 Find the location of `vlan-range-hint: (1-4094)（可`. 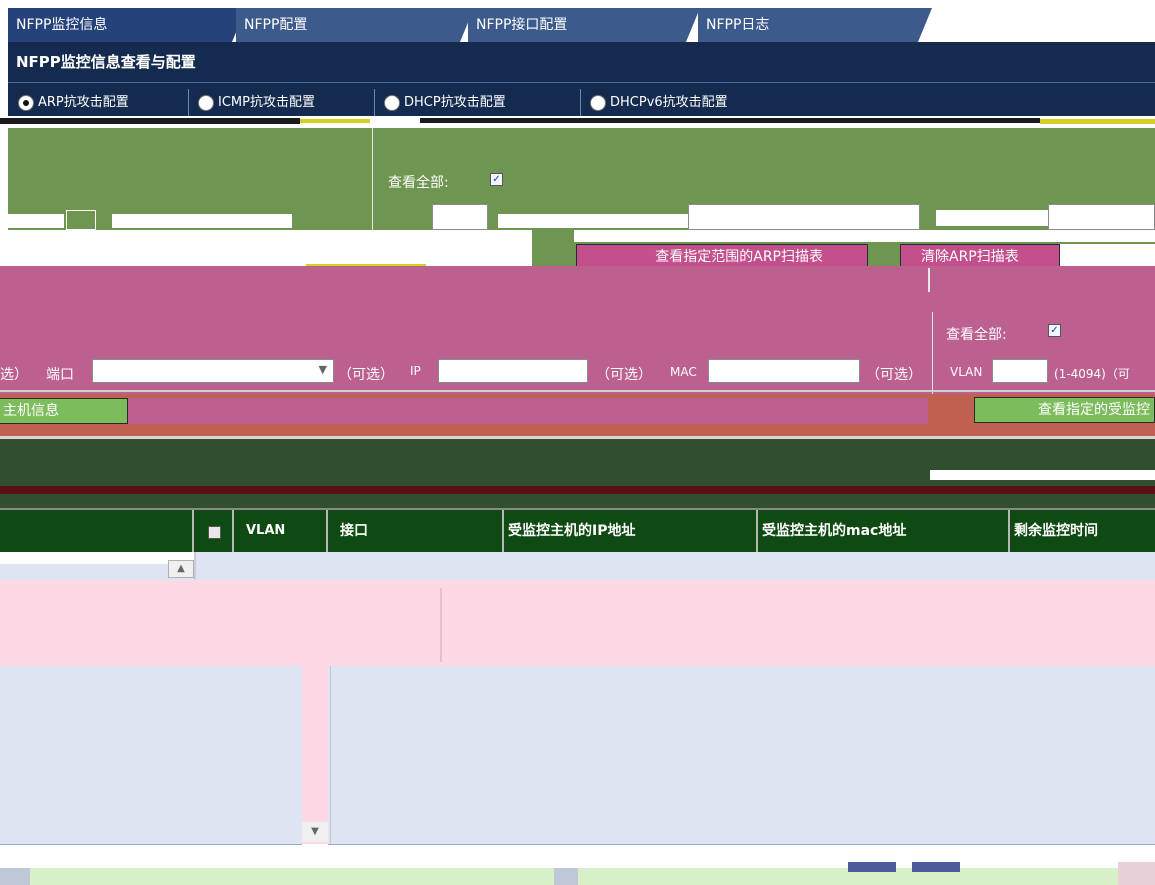

vlan-range-hint: (1-4094)（可 is located at coordinates (1092, 374).